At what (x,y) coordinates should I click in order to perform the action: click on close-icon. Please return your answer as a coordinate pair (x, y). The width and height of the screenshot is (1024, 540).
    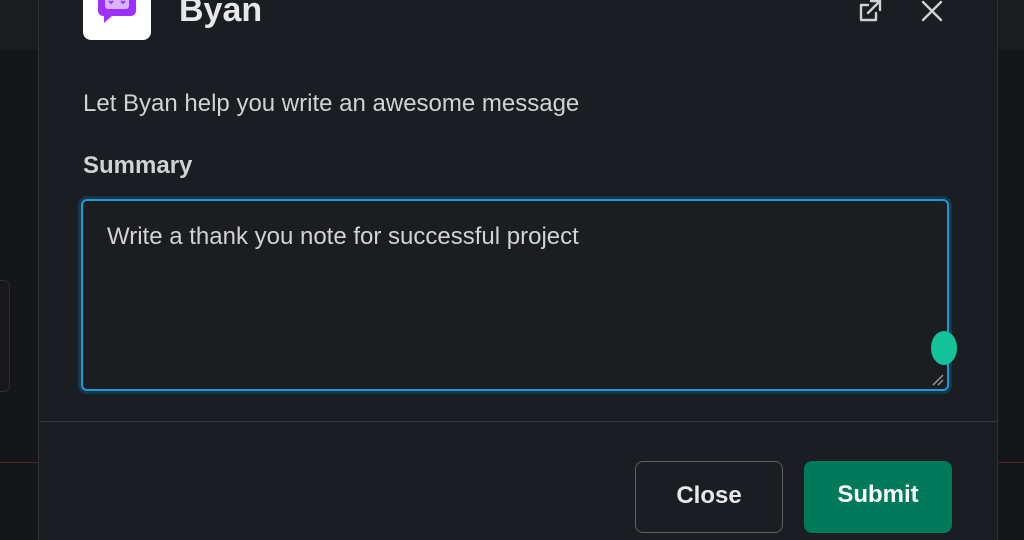
    Looking at the image, I should click on (932, 11).